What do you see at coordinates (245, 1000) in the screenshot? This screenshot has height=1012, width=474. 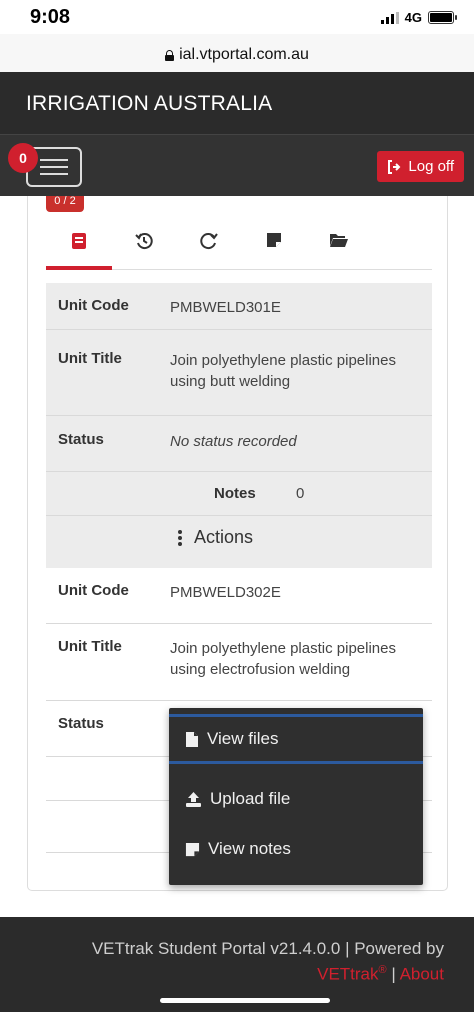 I see `home-indicator` at bounding box center [245, 1000].